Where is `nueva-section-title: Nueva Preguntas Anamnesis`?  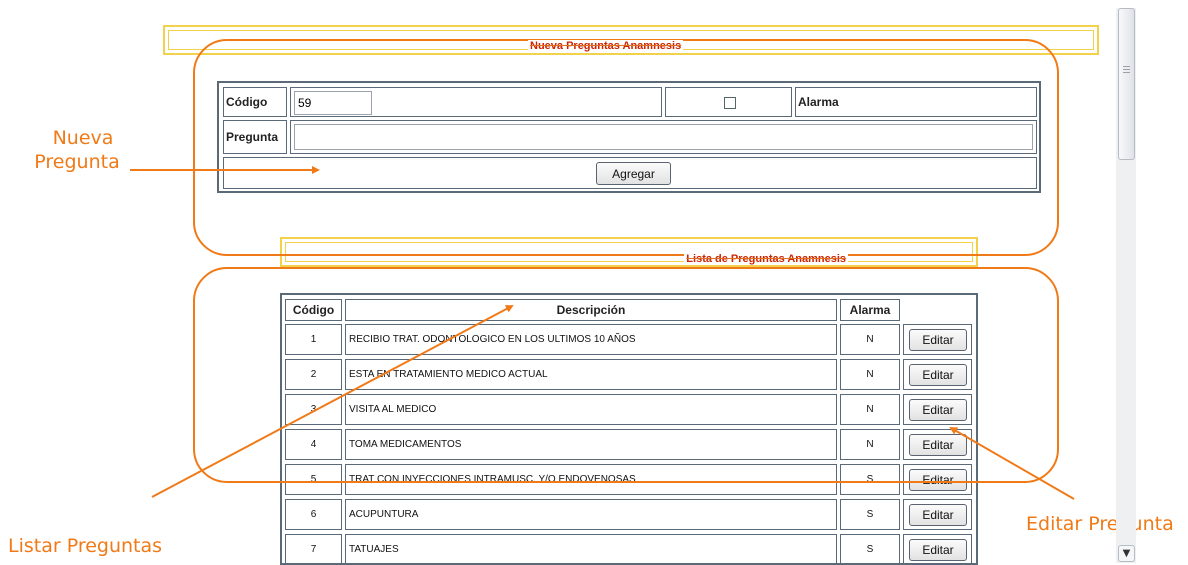
nueva-section-title: Nueva Preguntas Anamnesis is located at coordinates (606, 46).